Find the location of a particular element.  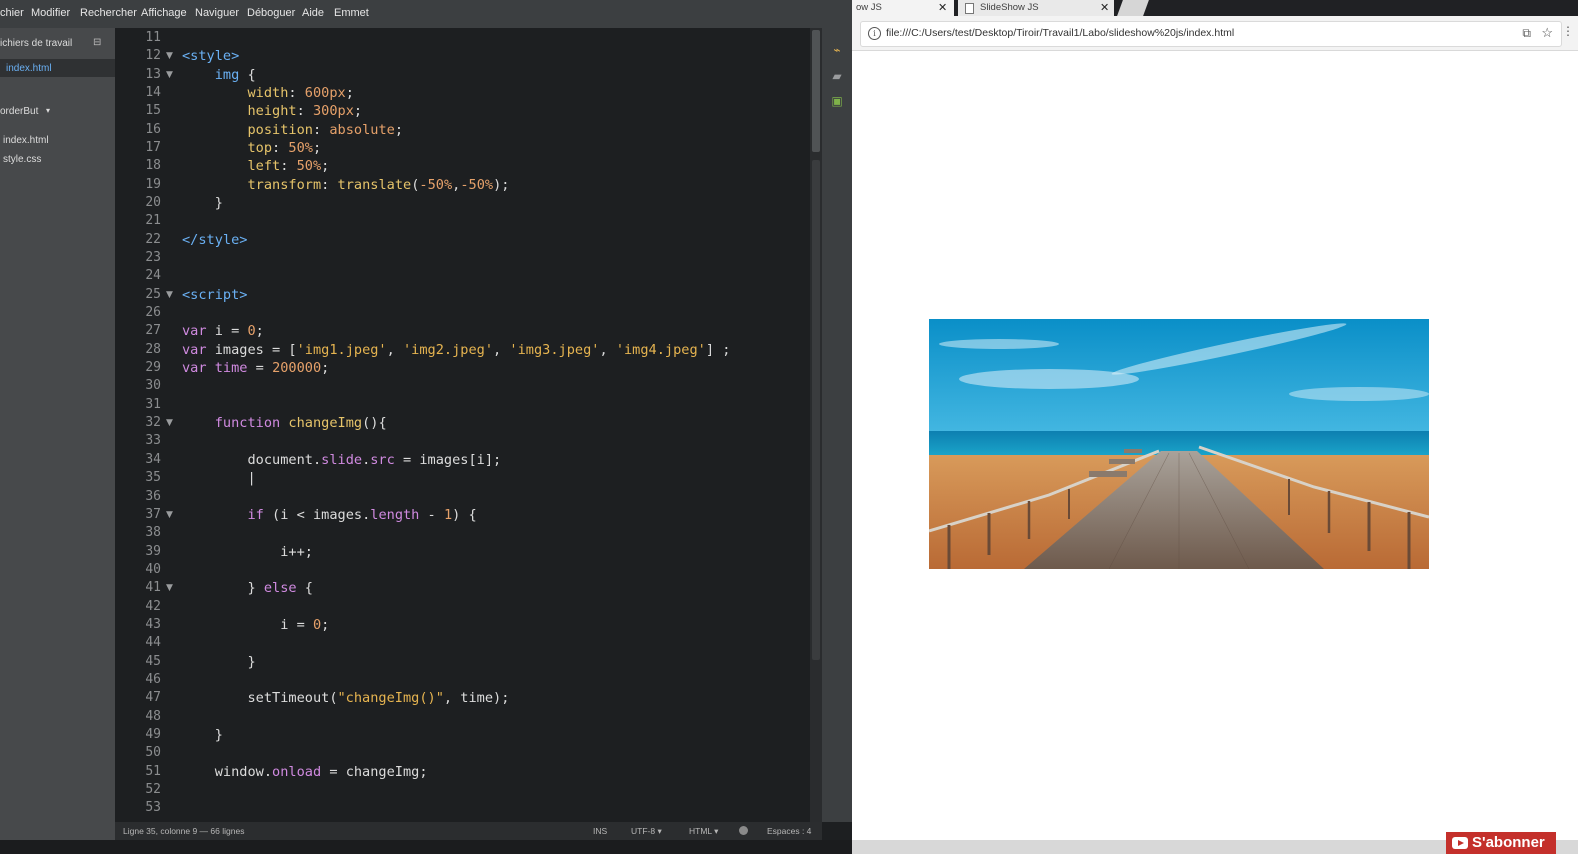

right-toolbar: ⌁ ▰ ▣ is located at coordinates (837, 425).